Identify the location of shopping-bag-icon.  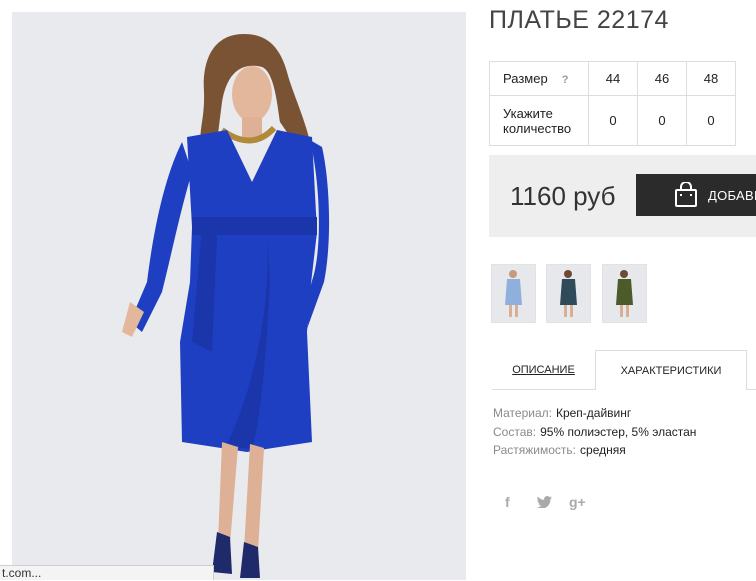
(686, 194).